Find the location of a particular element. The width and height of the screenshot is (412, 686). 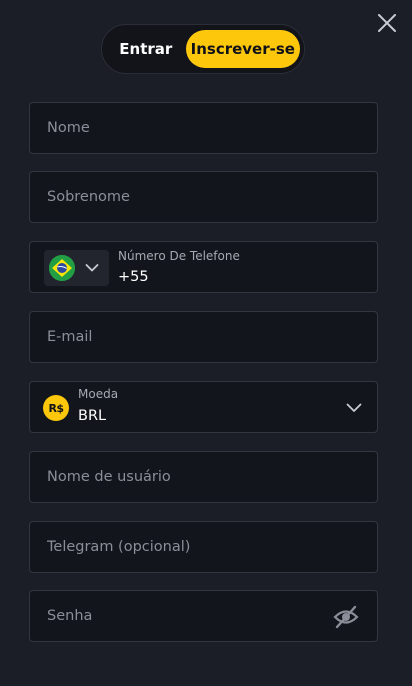

currency-select: R$ Moeda BRL is located at coordinates (203, 407).